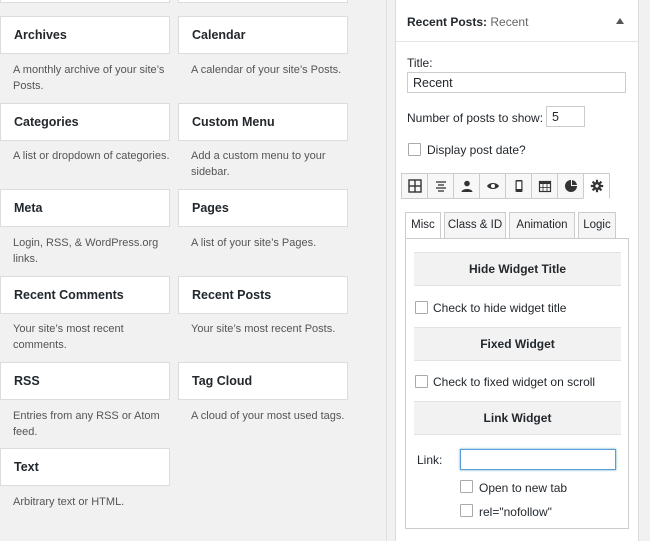  Describe the element at coordinates (476, 150) in the screenshot. I see `display-date-label: Display post date?` at that location.